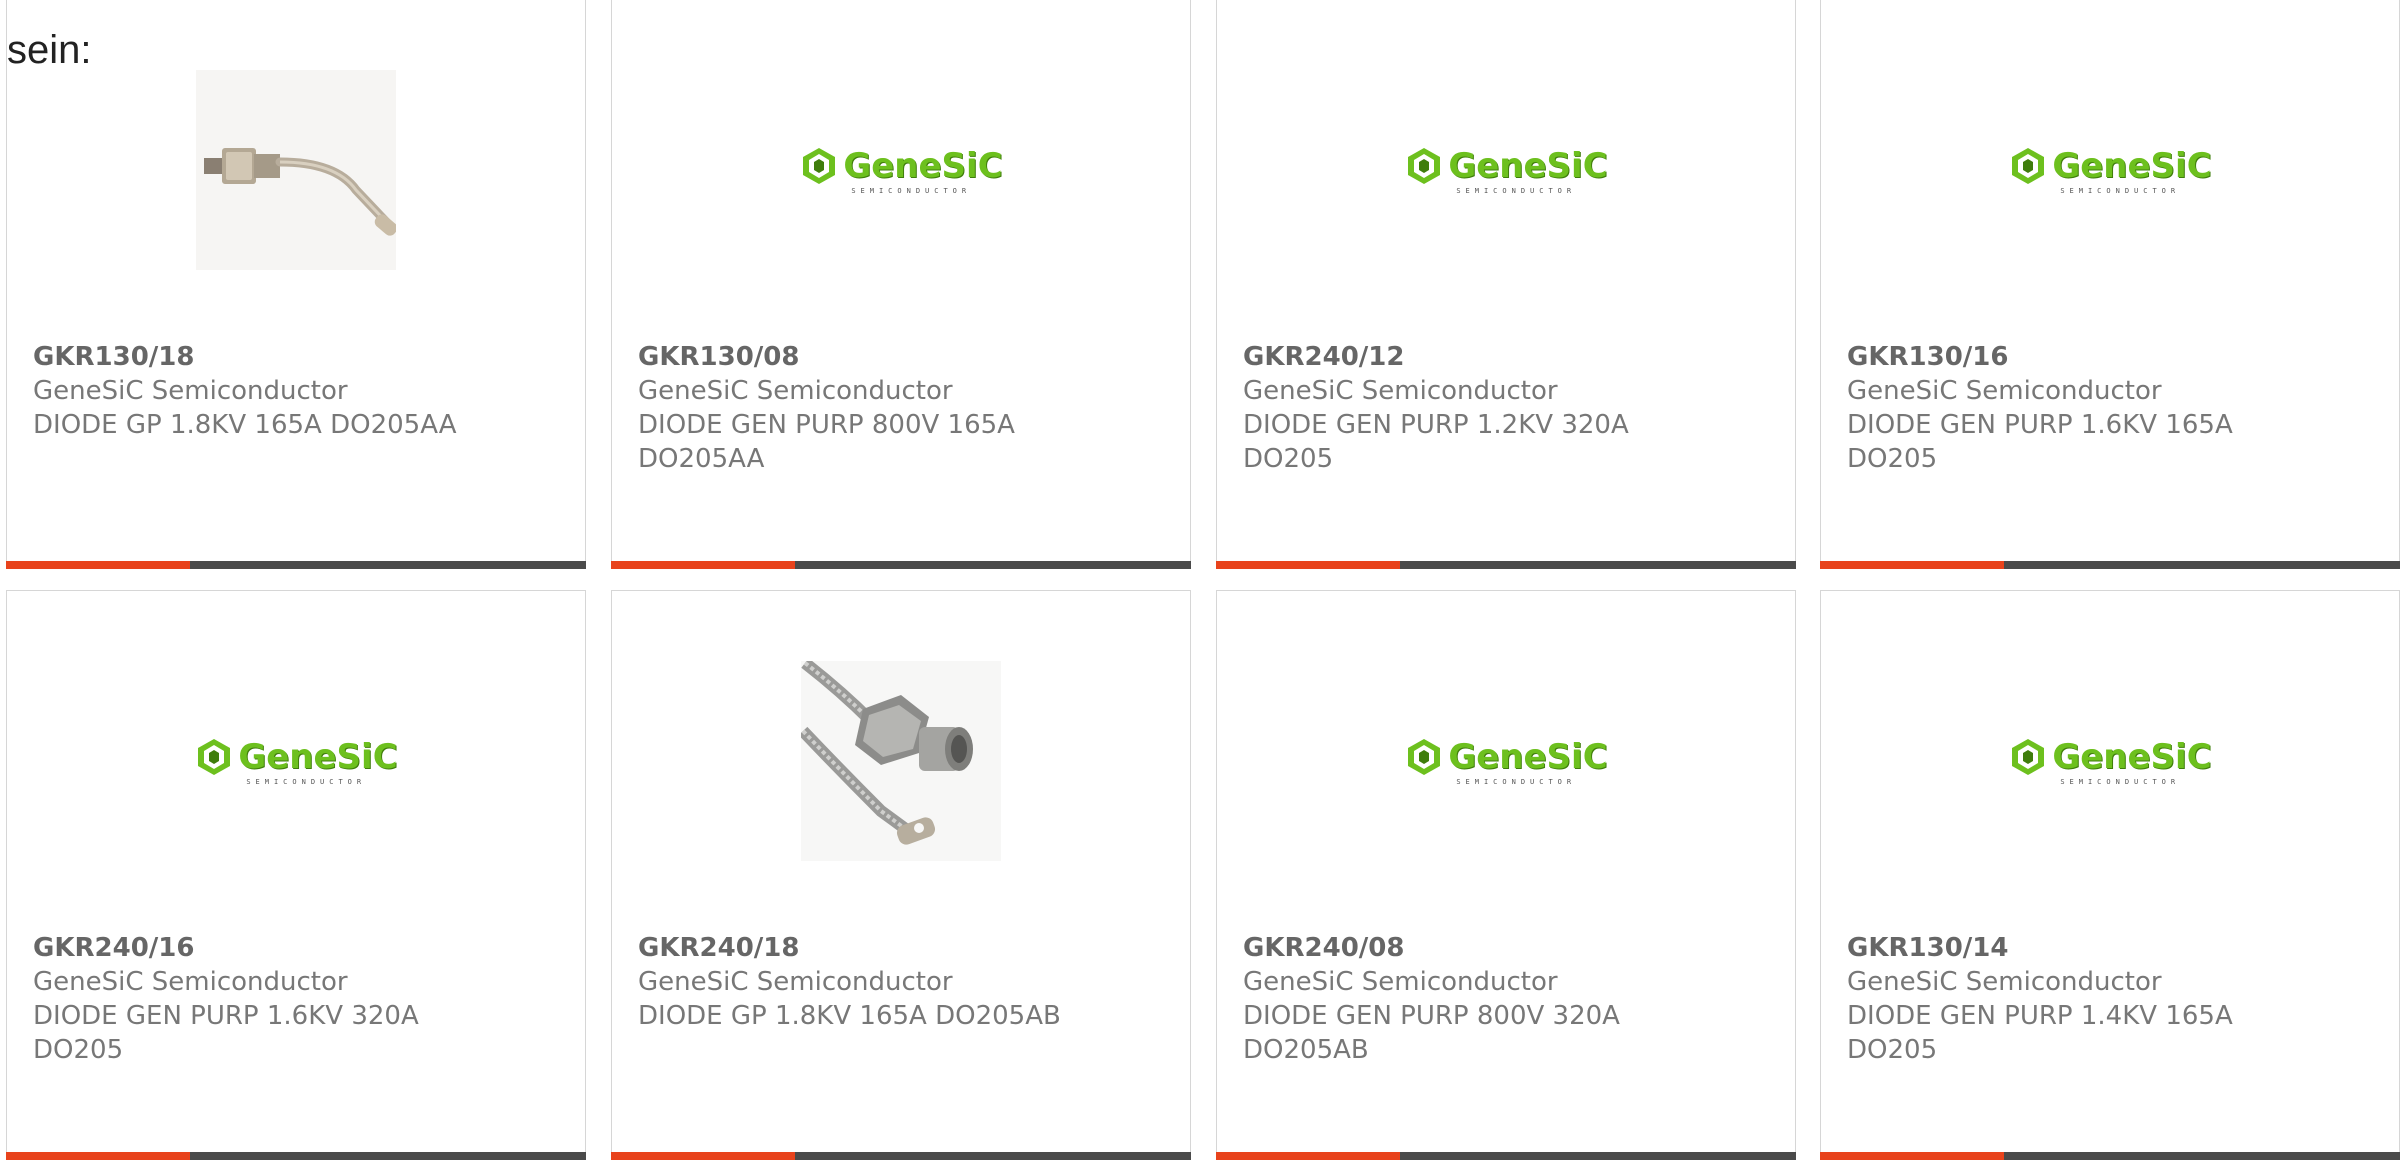 This screenshot has height=1160, width=2400. What do you see at coordinates (1306, 1050) in the screenshot?
I see `description-cont: DO205AB` at bounding box center [1306, 1050].